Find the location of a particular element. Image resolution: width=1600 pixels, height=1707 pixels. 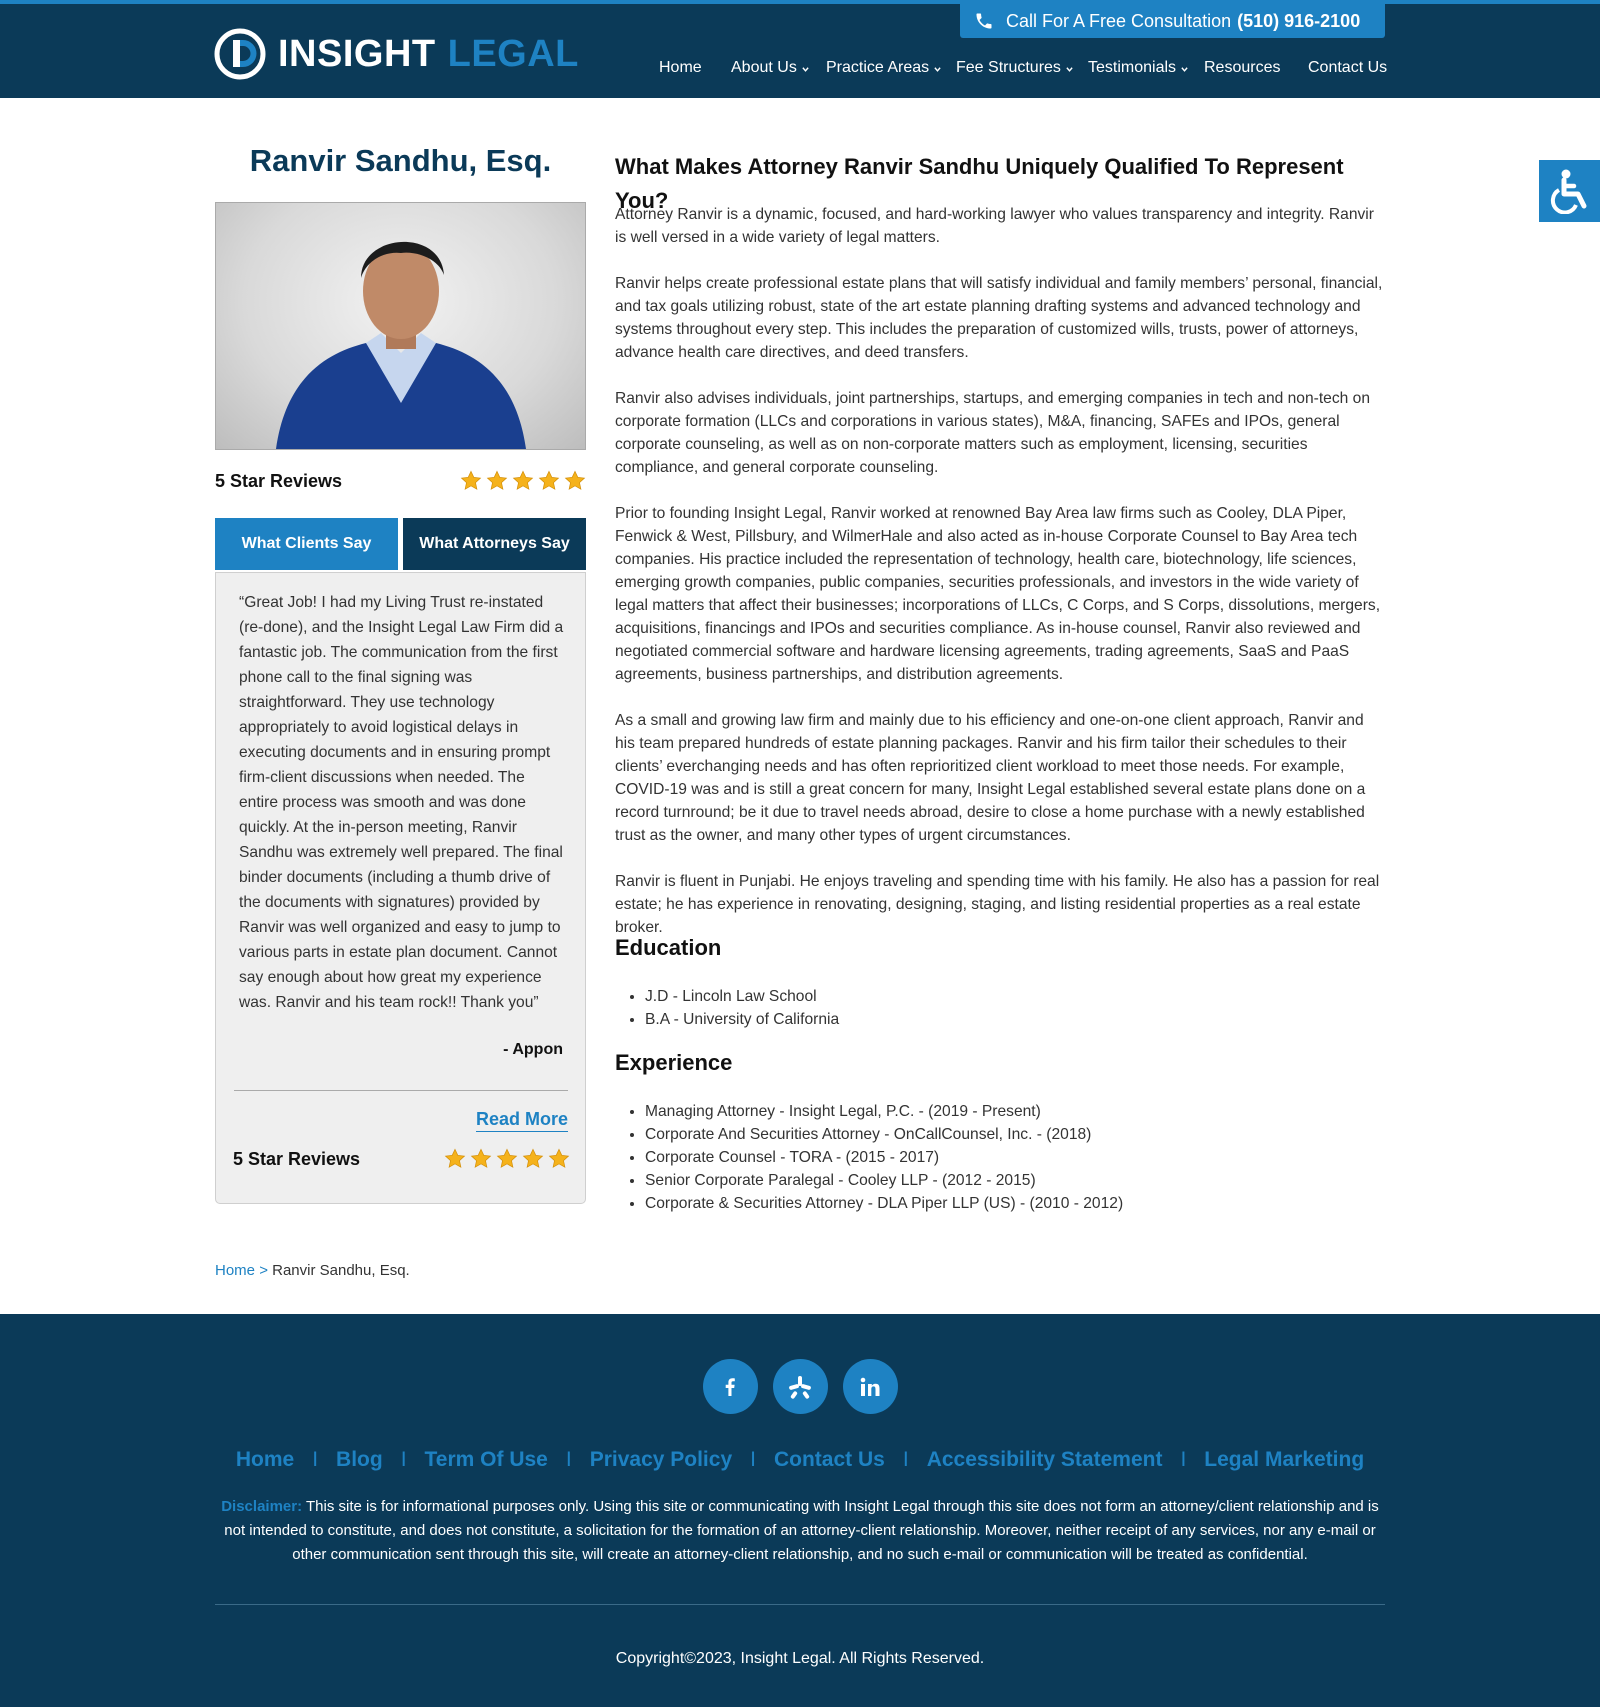

linkedin-icon is located at coordinates (870, 1386).